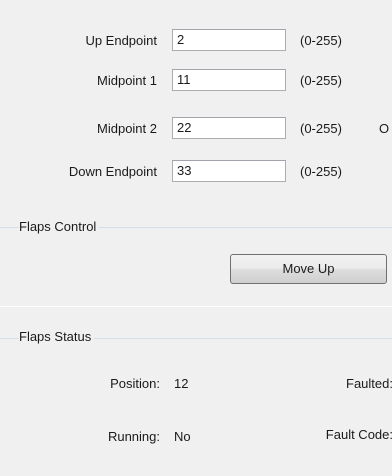 The width and height of the screenshot is (392, 476). I want to click on running-label: Running:, so click(133, 436).